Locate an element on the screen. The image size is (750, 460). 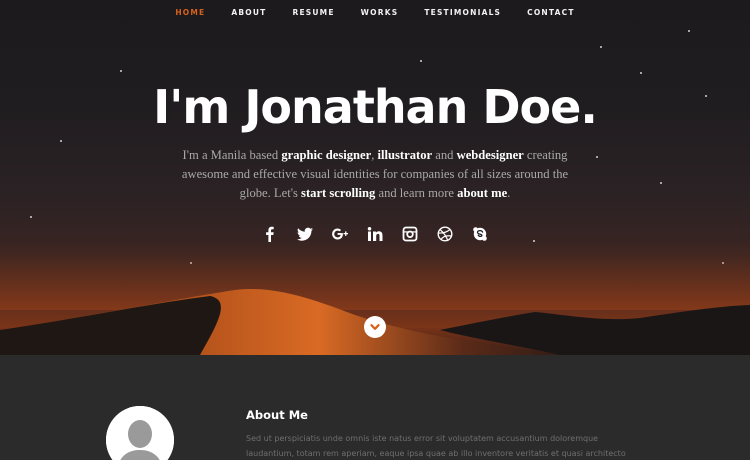
nav-resume: RESUME is located at coordinates (313, 13).